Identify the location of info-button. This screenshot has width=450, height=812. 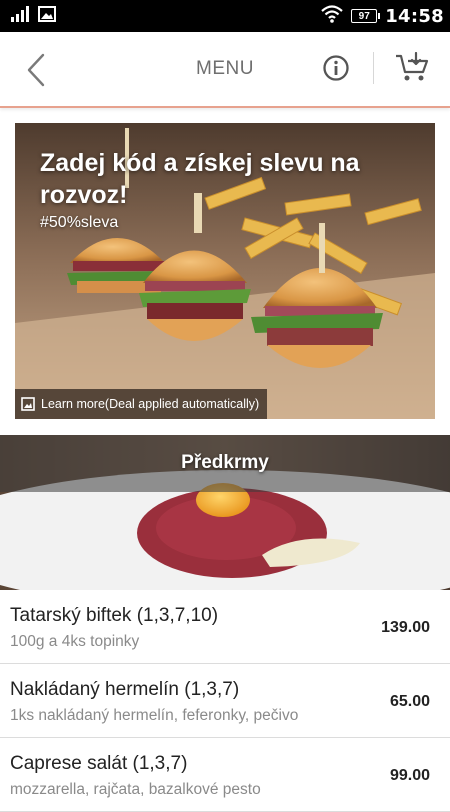
(336, 68).